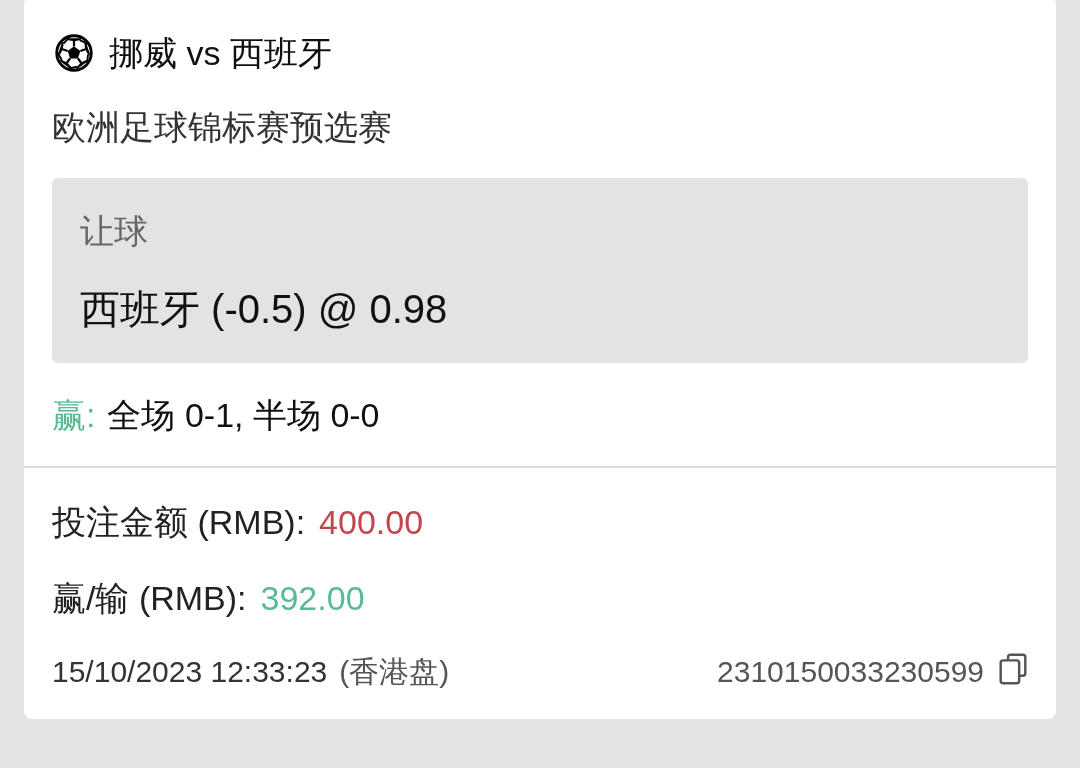  What do you see at coordinates (243, 415) in the screenshot?
I see `result-score: 全场 0-1, 半场 0-0` at bounding box center [243, 415].